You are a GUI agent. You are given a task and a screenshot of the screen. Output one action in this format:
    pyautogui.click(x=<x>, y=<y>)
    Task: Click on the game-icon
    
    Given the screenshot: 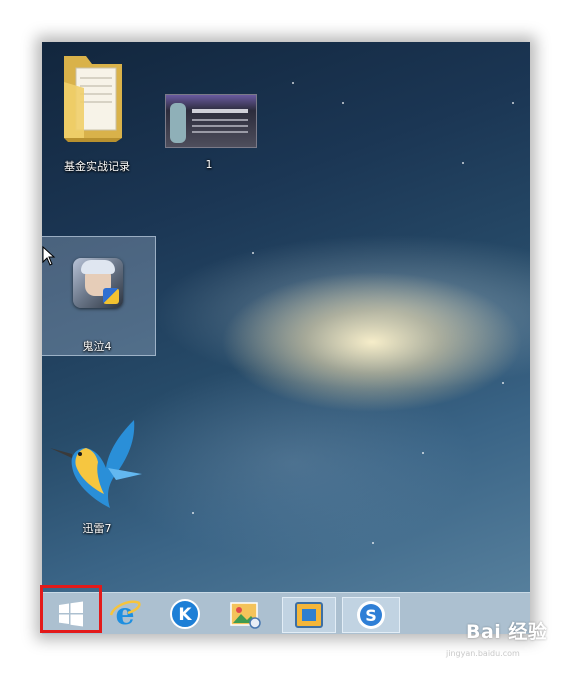 What is the action you would take?
    pyautogui.click(x=98, y=283)
    